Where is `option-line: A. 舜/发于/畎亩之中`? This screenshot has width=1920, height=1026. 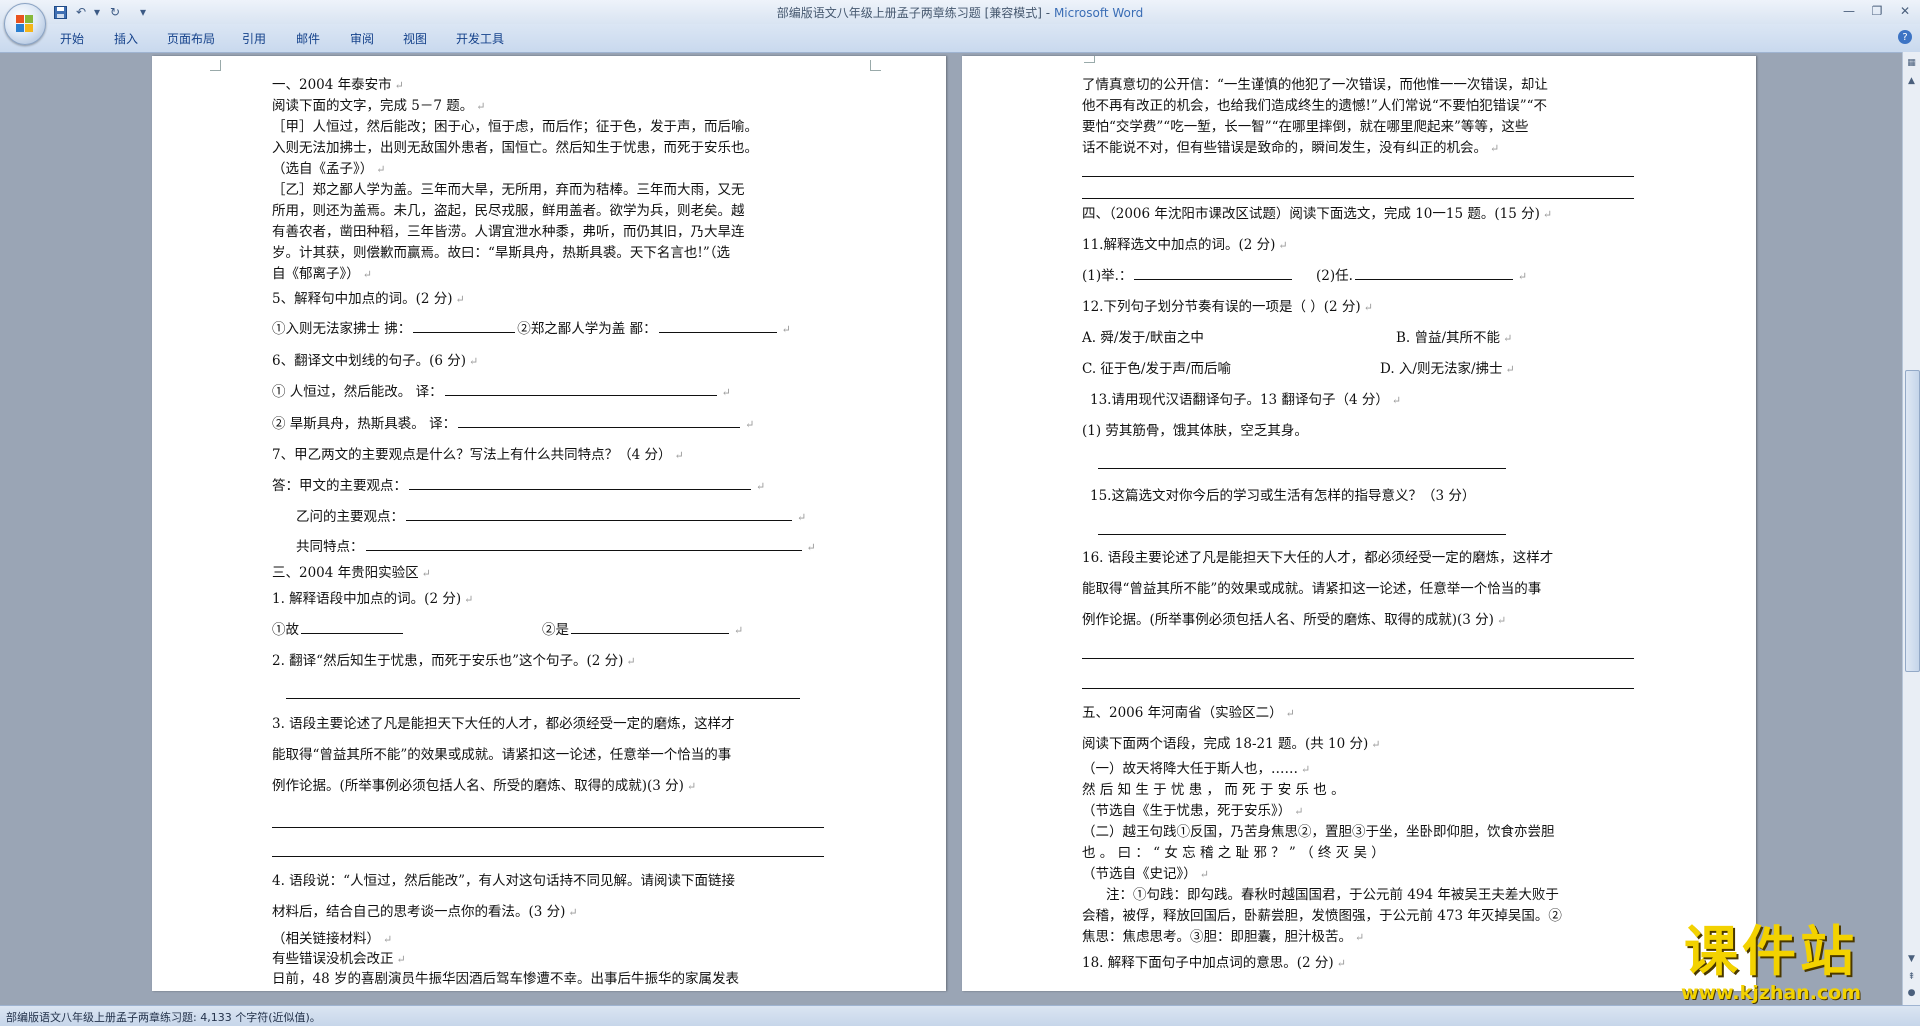 option-line: A. 舜/发于/畎亩之中 is located at coordinates (1143, 338).